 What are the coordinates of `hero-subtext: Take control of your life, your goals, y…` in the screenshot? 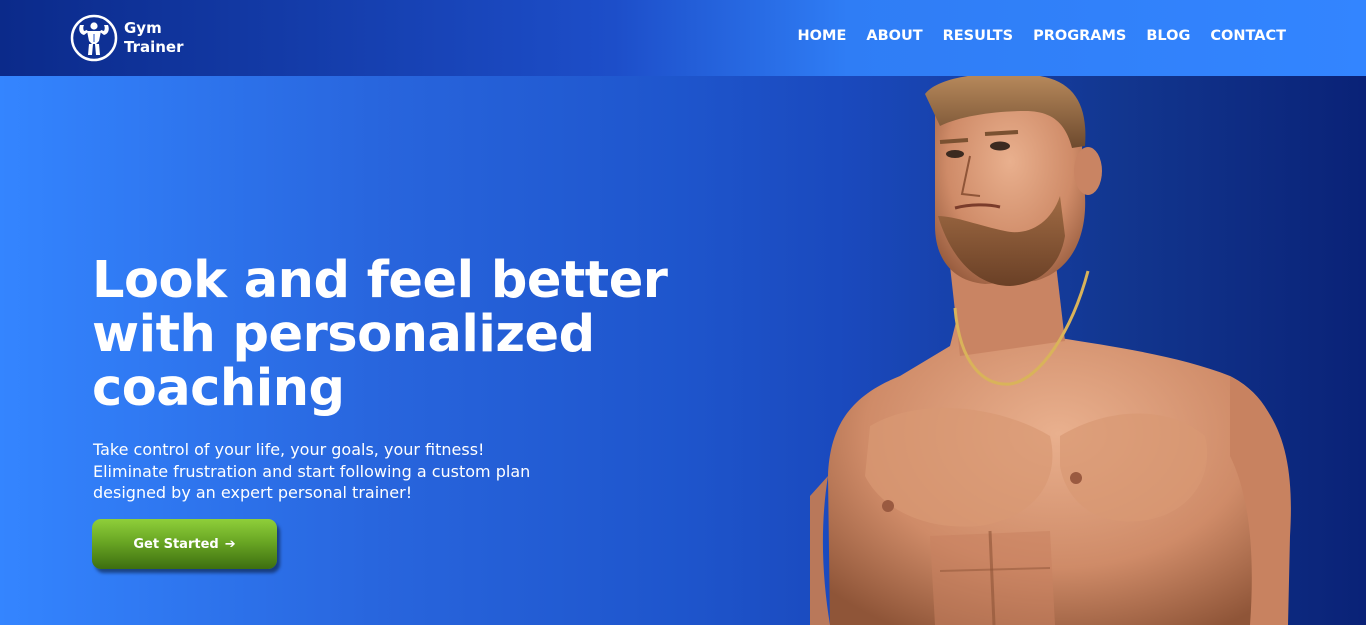 It's located at (353, 471).